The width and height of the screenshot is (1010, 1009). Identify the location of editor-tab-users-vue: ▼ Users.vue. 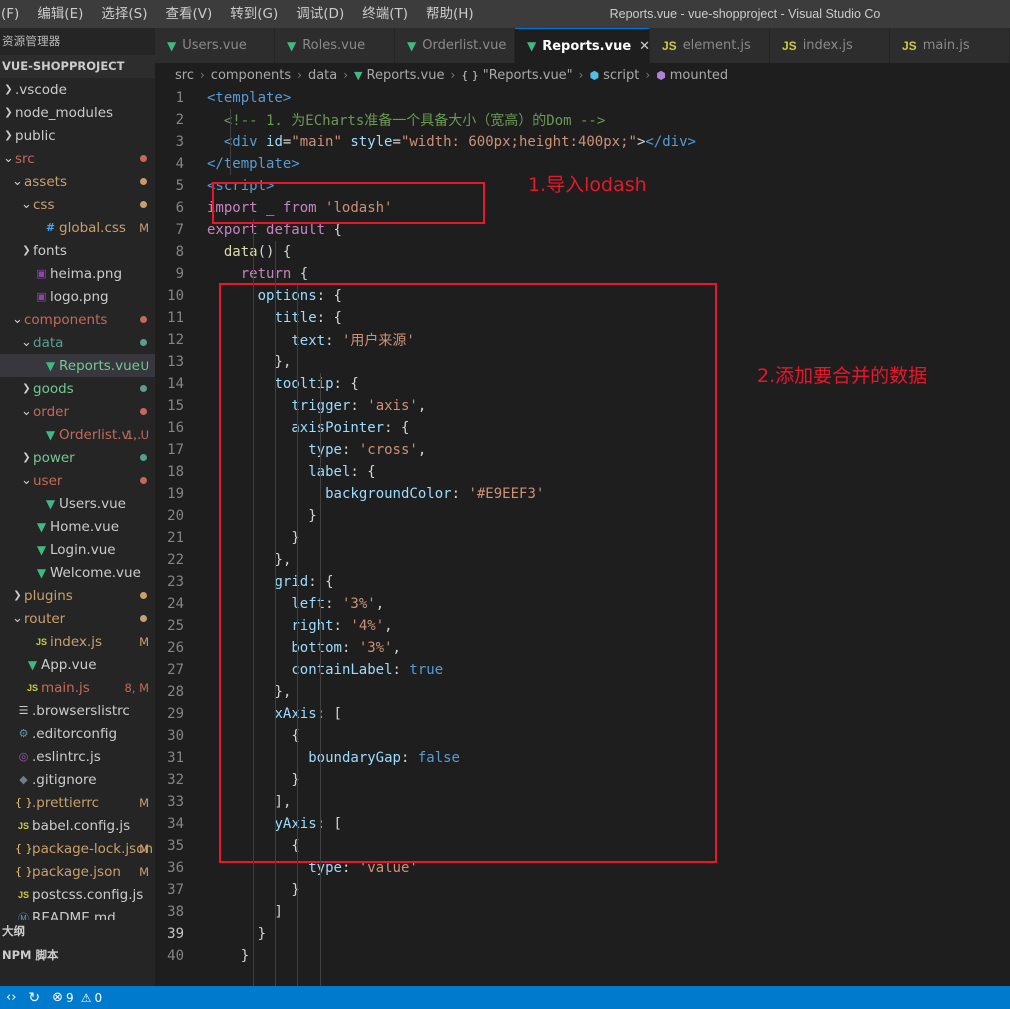
(215, 45).